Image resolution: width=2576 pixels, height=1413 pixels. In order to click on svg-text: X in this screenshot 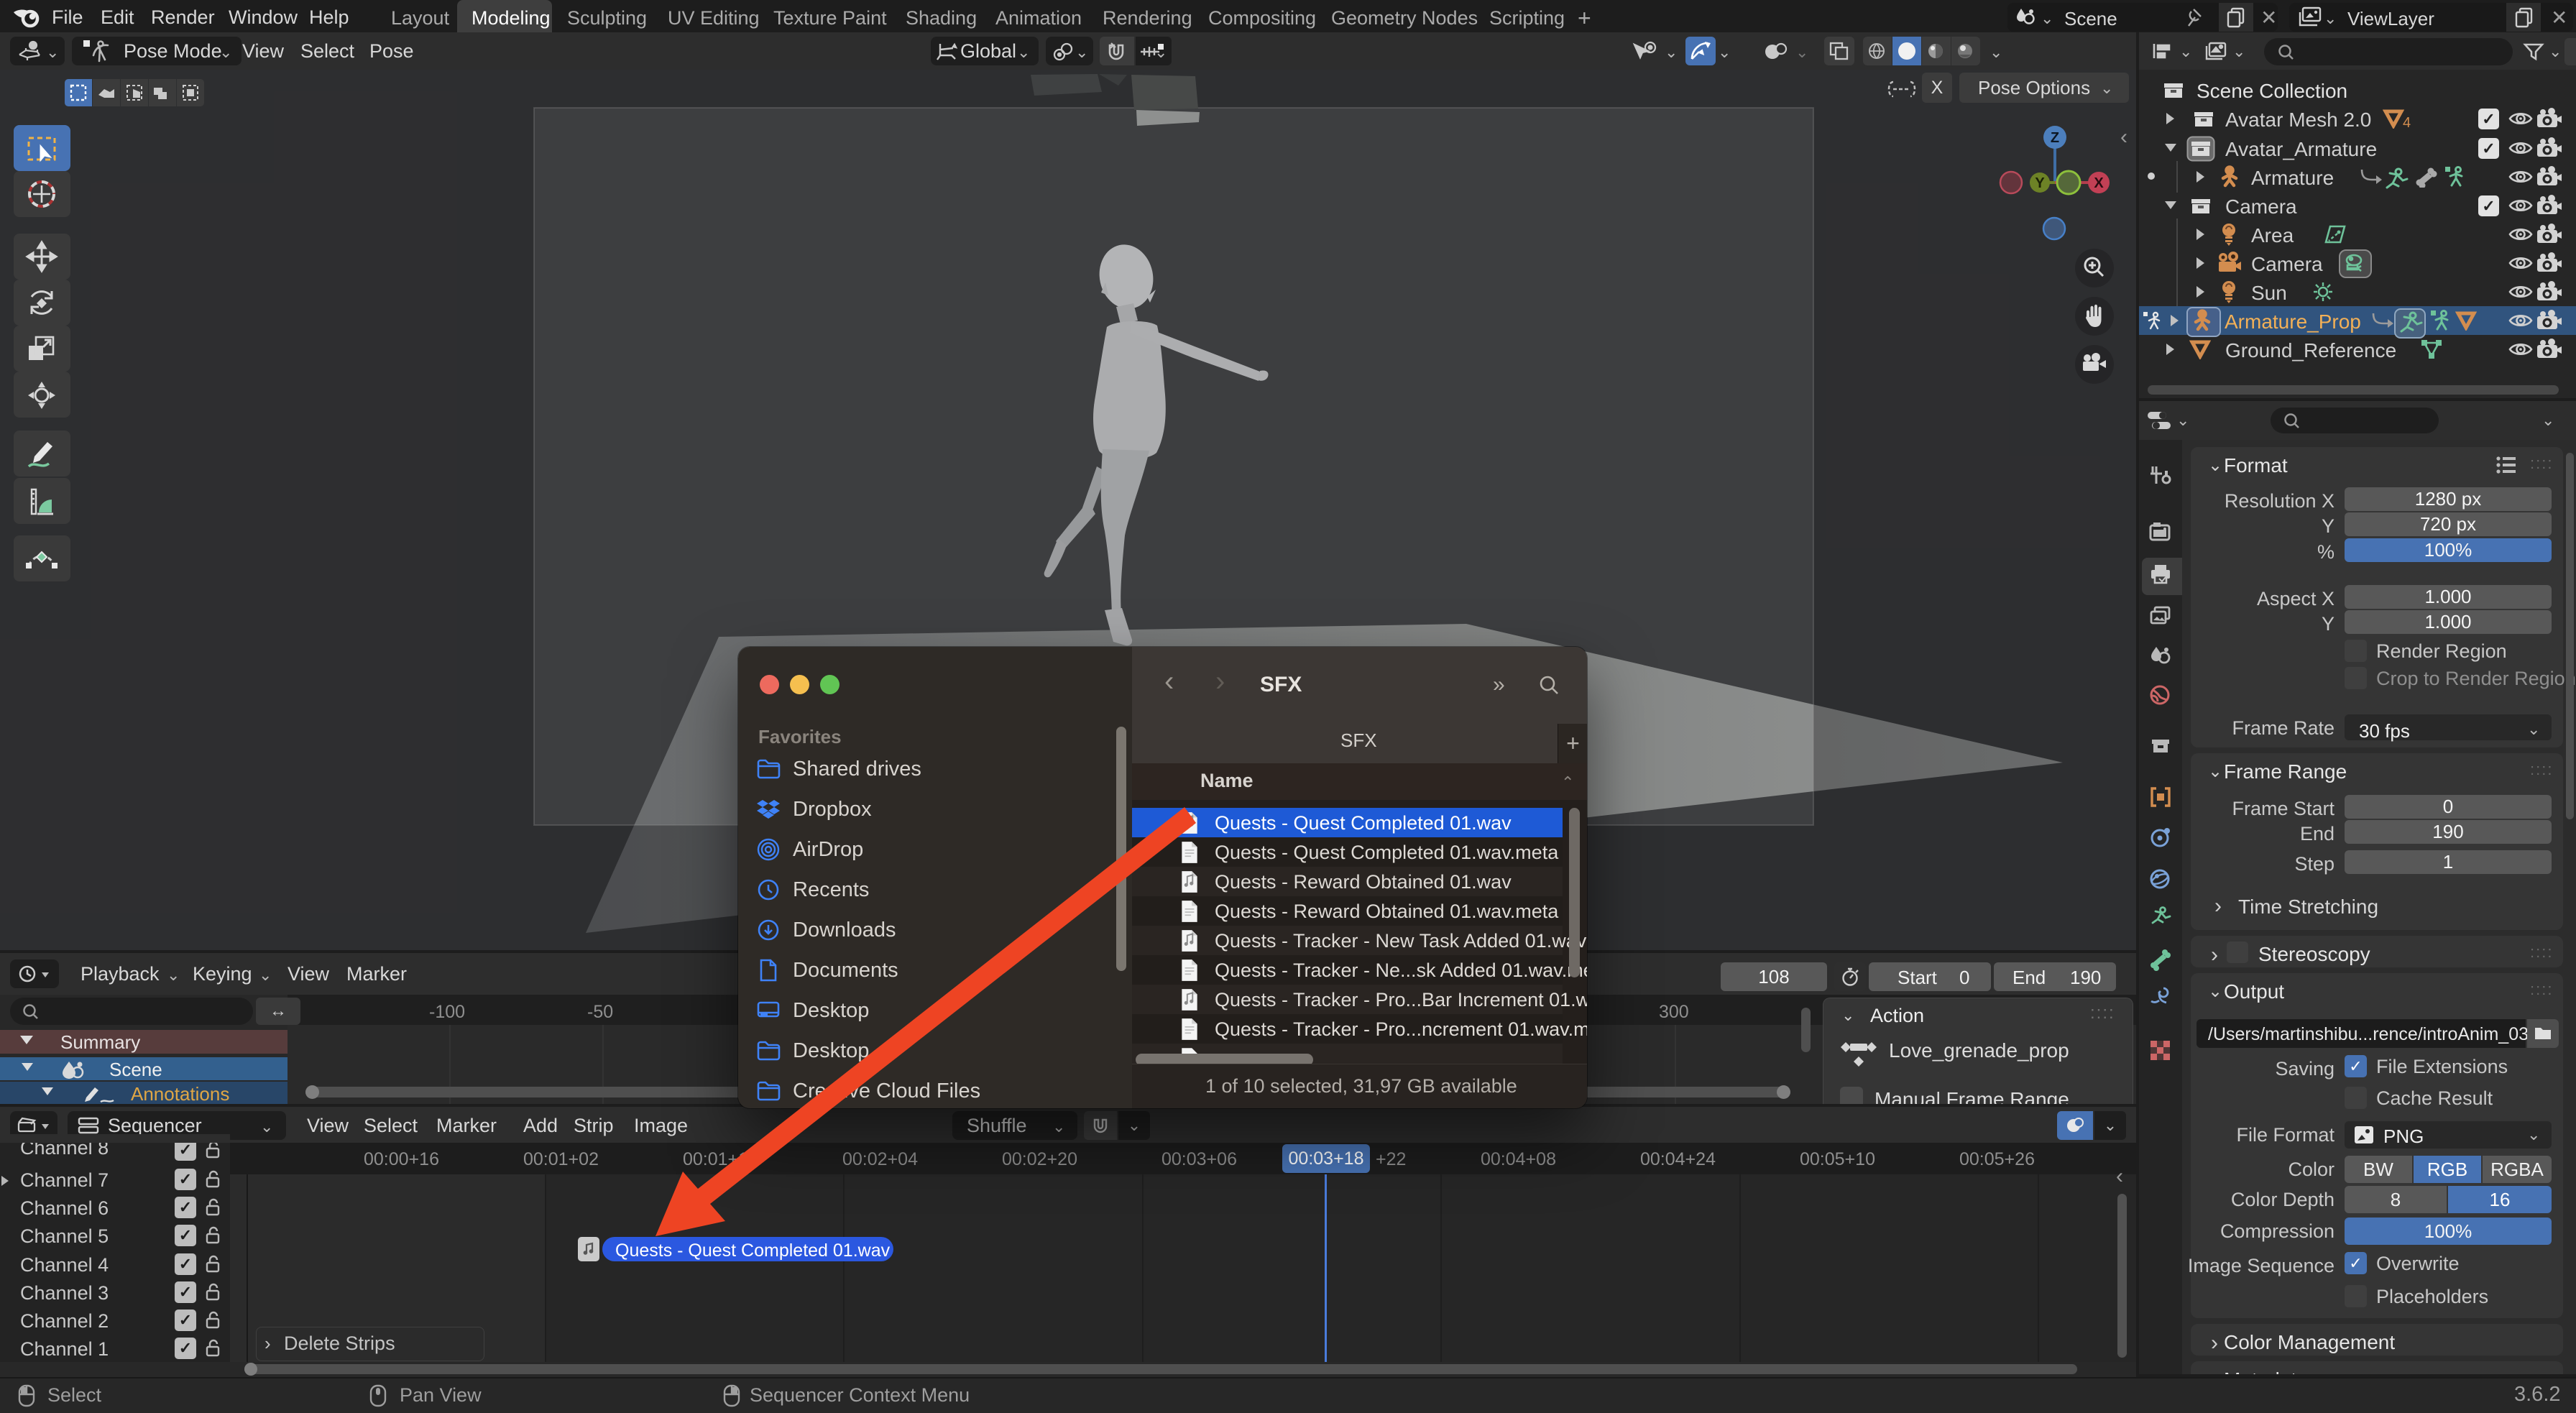, I will do `click(2099, 183)`.